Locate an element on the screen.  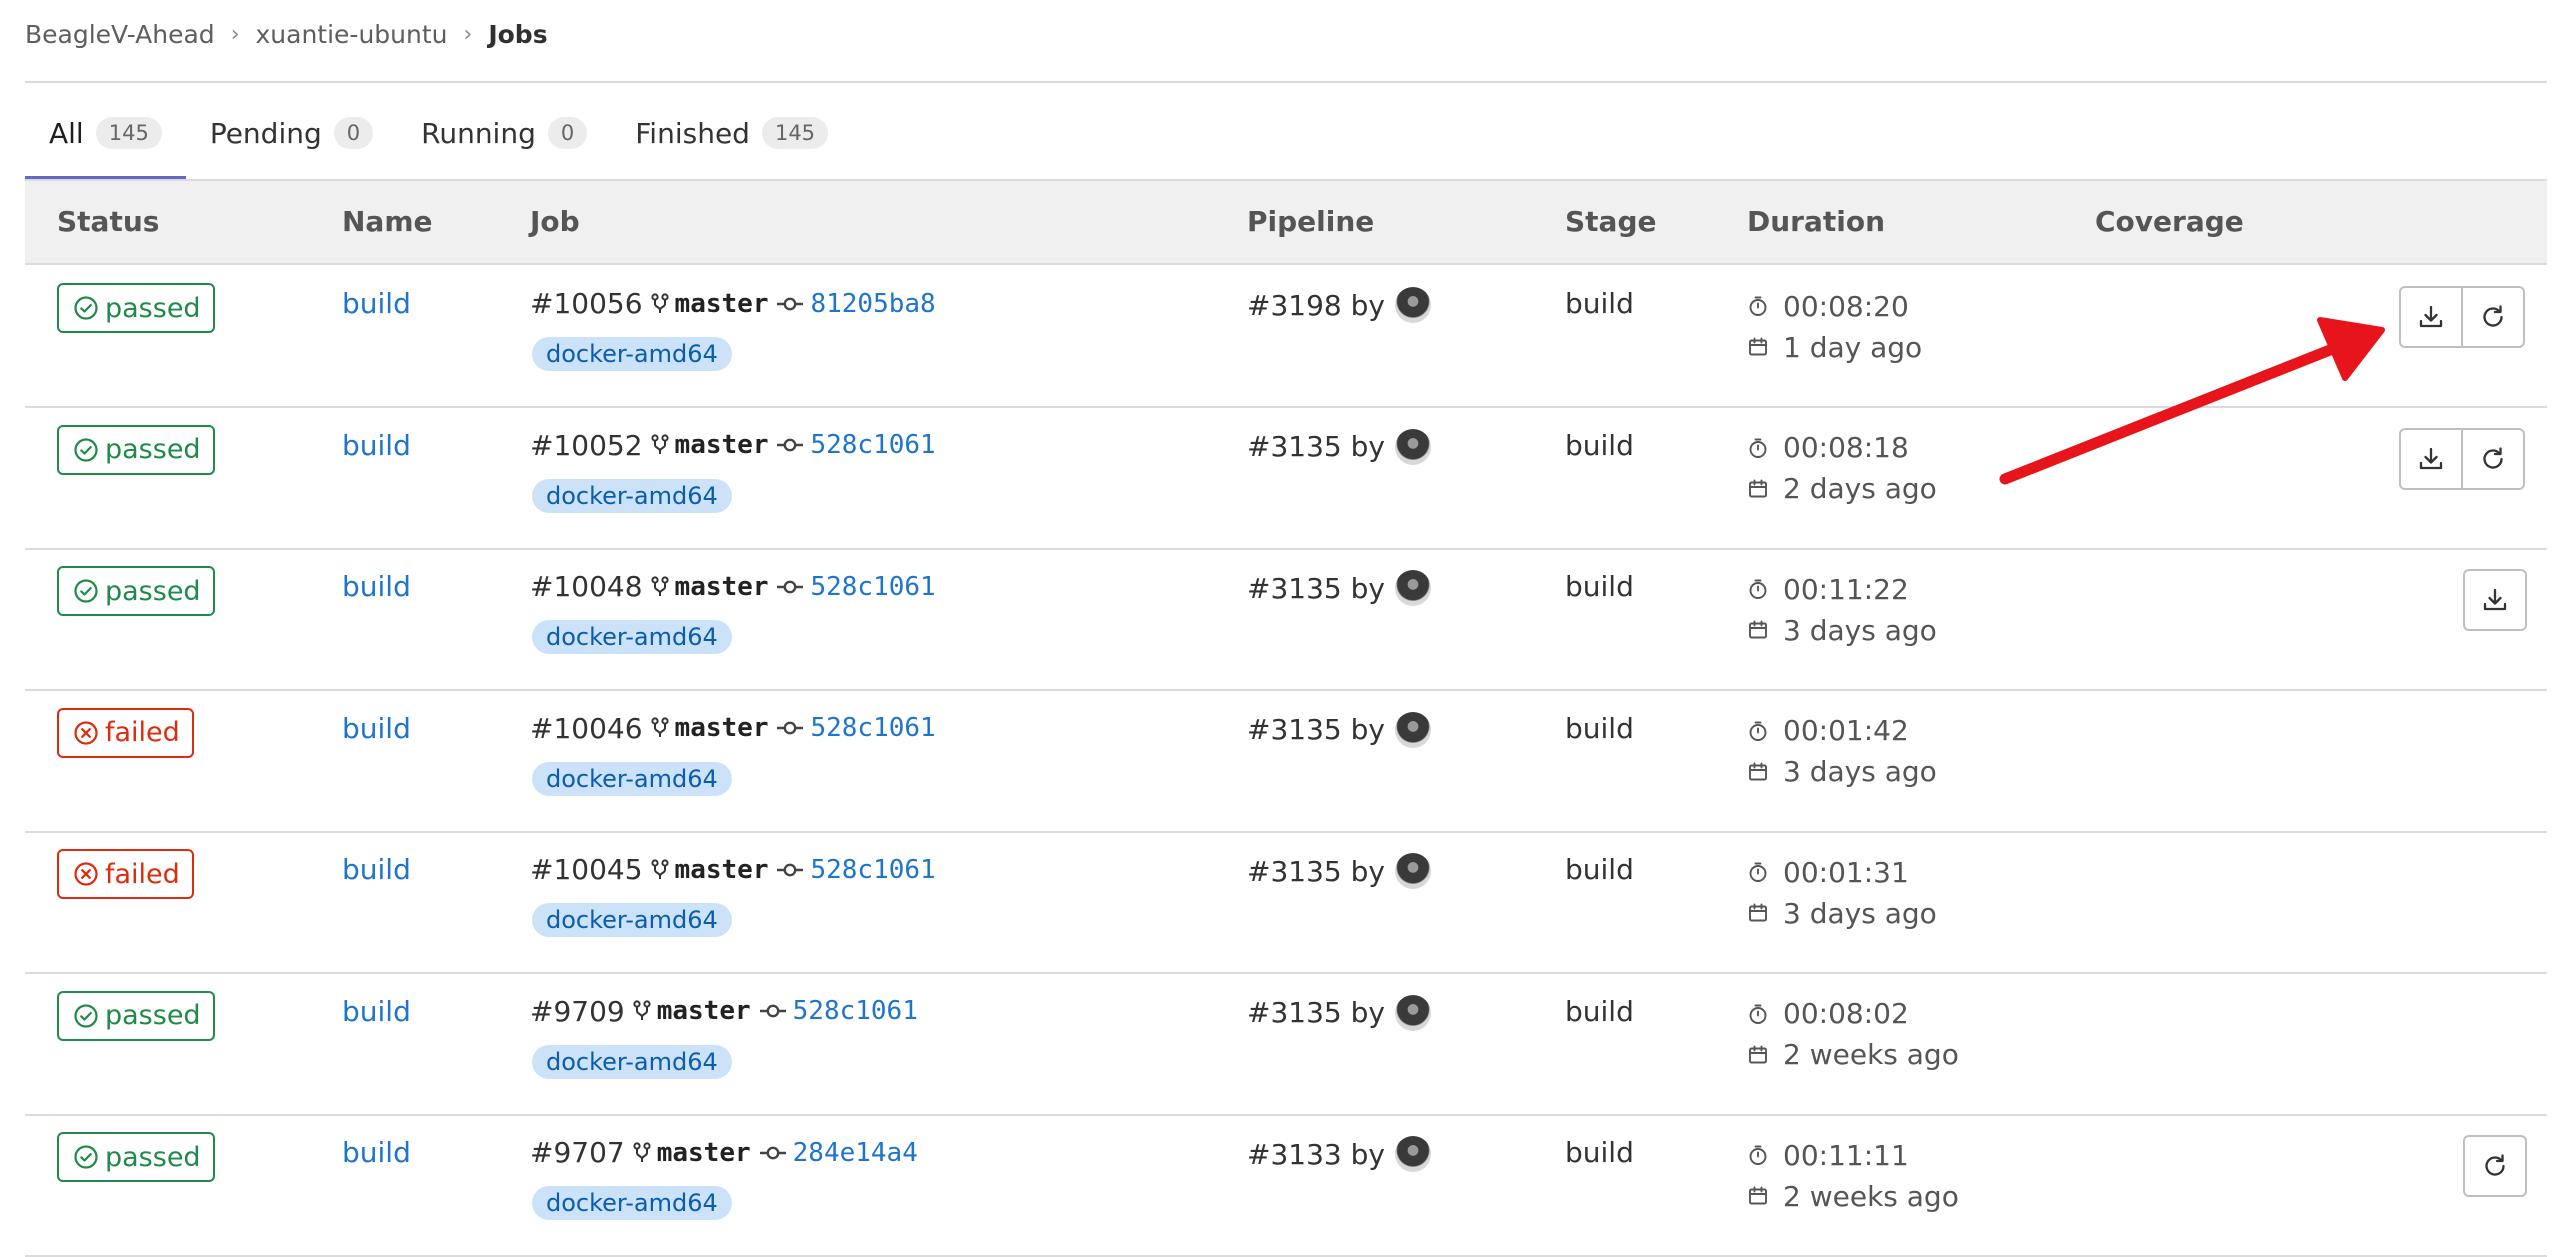
job-id-link: #10045 is located at coordinates (586, 869).